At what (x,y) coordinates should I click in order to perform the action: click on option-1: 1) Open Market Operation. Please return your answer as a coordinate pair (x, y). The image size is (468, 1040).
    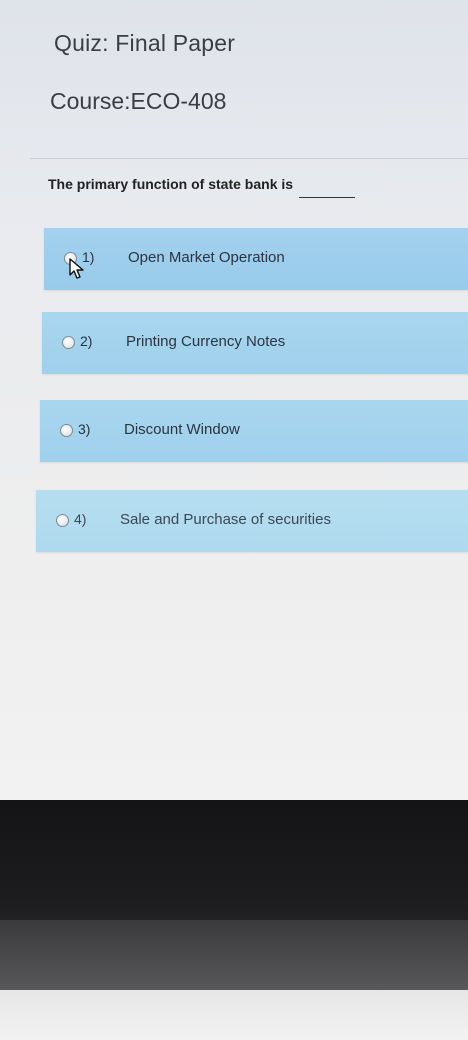
    Looking at the image, I should click on (256, 259).